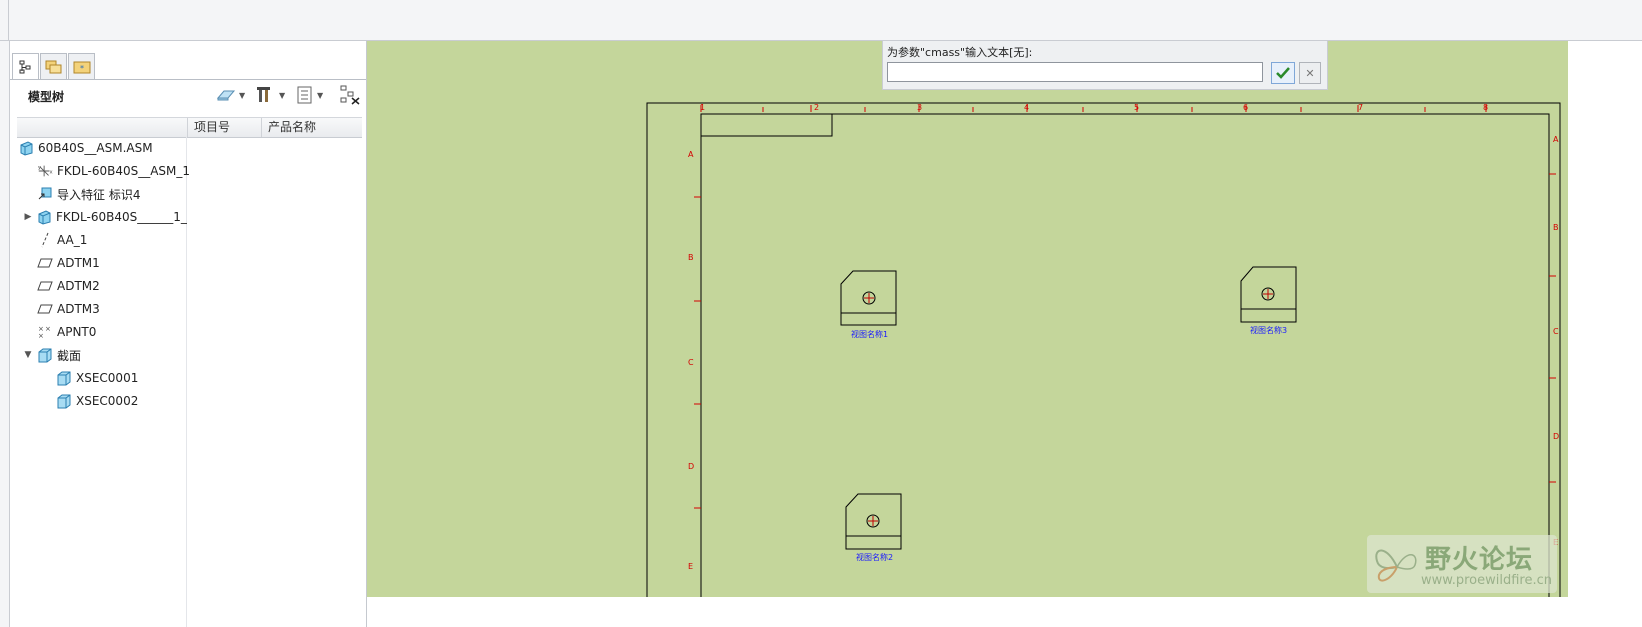 This screenshot has width=1642, height=627. I want to click on tree-item-axis: AA_1, so click(62, 240).